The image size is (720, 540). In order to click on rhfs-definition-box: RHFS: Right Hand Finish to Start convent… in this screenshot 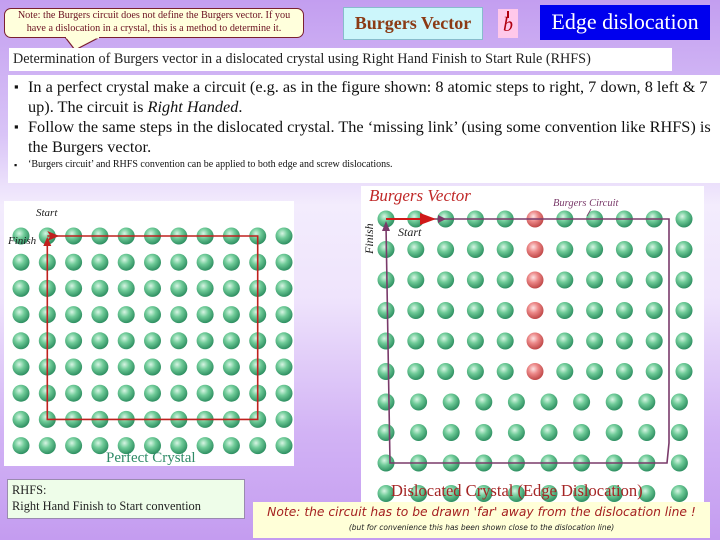, I will do `click(126, 499)`.